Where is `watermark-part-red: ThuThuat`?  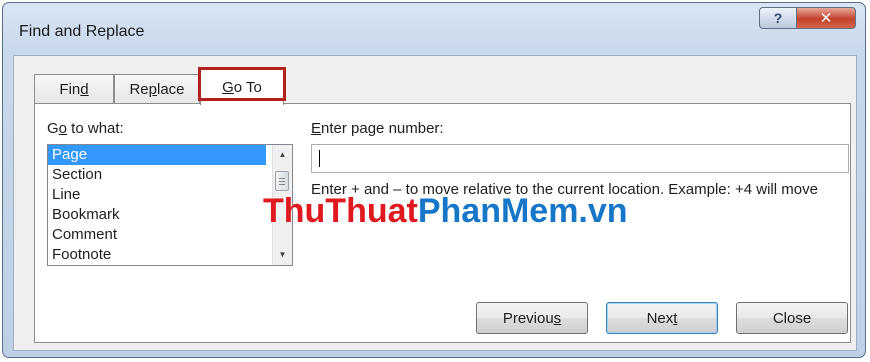
watermark-part-red: ThuThuat is located at coordinates (340, 211).